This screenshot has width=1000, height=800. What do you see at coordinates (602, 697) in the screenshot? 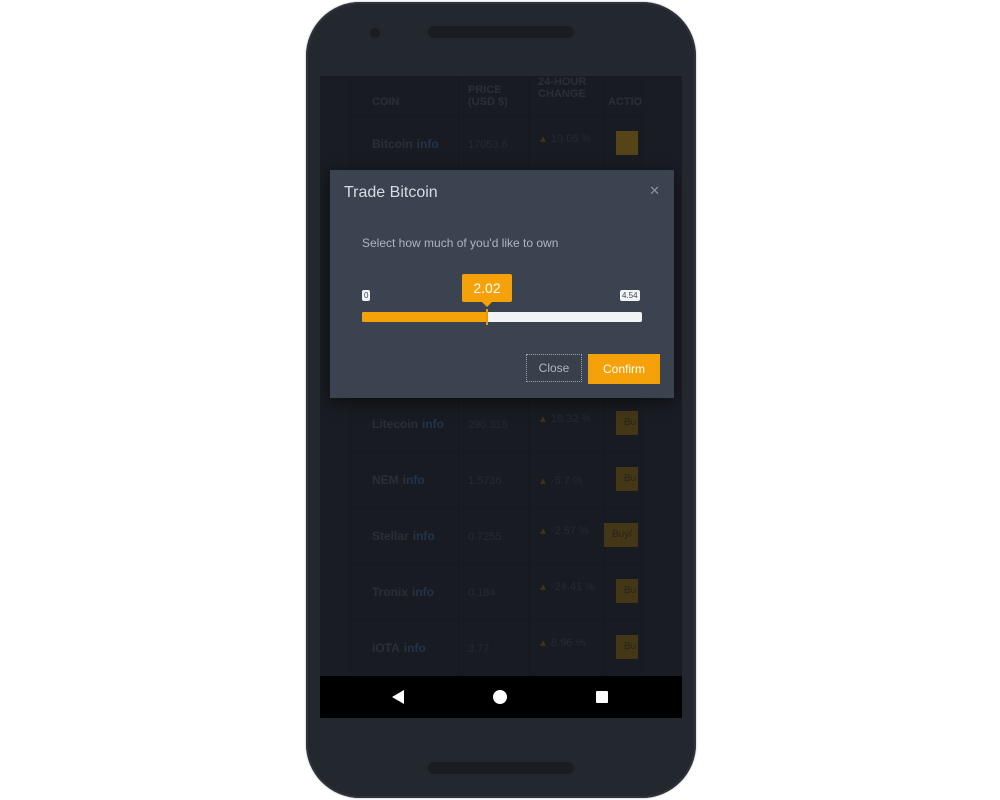
I see `recent-apps-icon` at bounding box center [602, 697].